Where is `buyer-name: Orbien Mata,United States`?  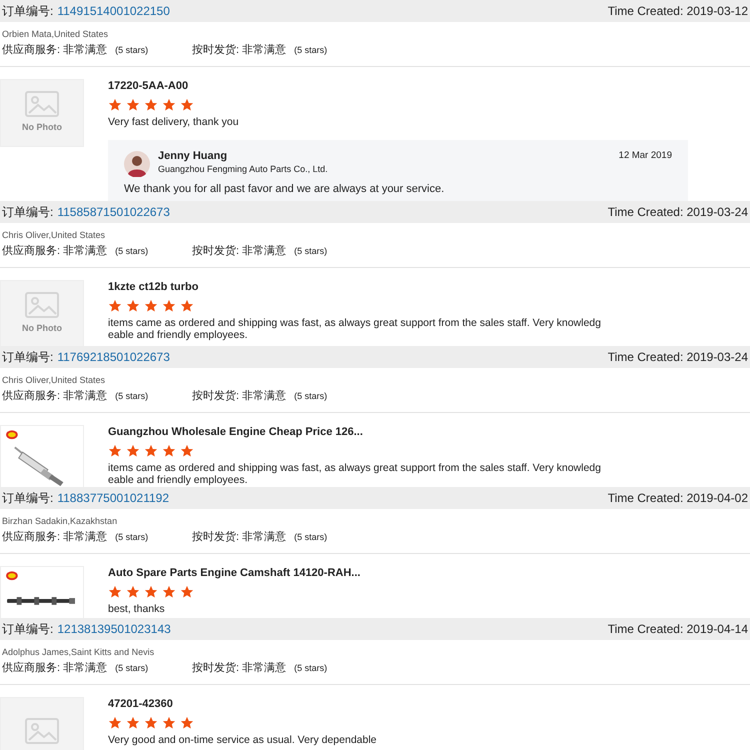 buyer-name: Orbien Mata,United States is located at coordinates (55, 34).